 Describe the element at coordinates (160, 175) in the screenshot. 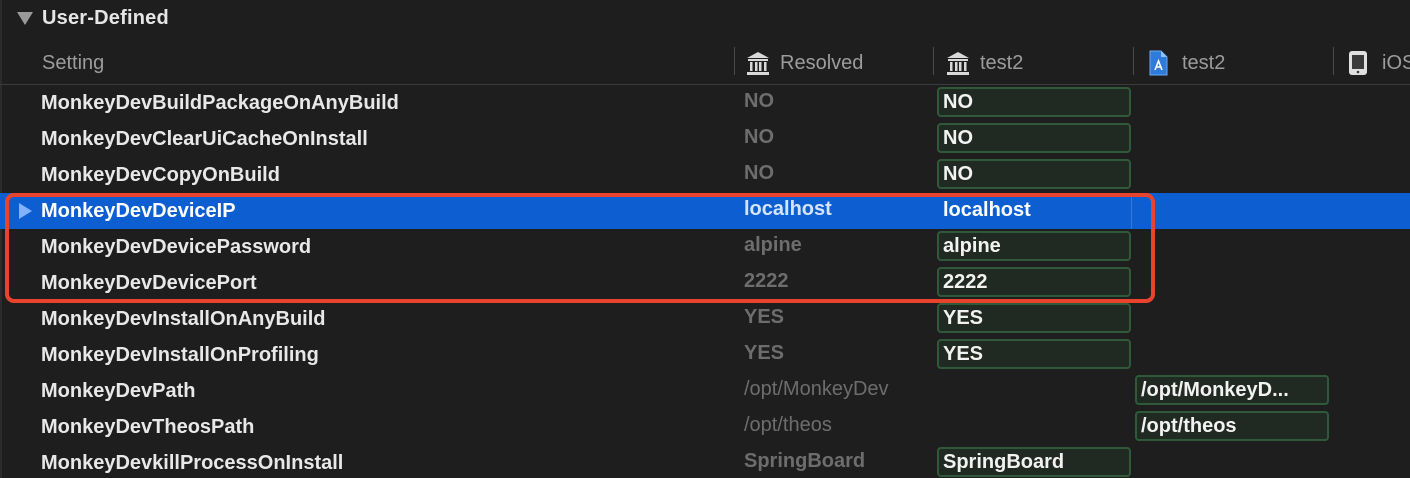

I see `setting-name: MonkeyDevCopyOnBuild` at that location.